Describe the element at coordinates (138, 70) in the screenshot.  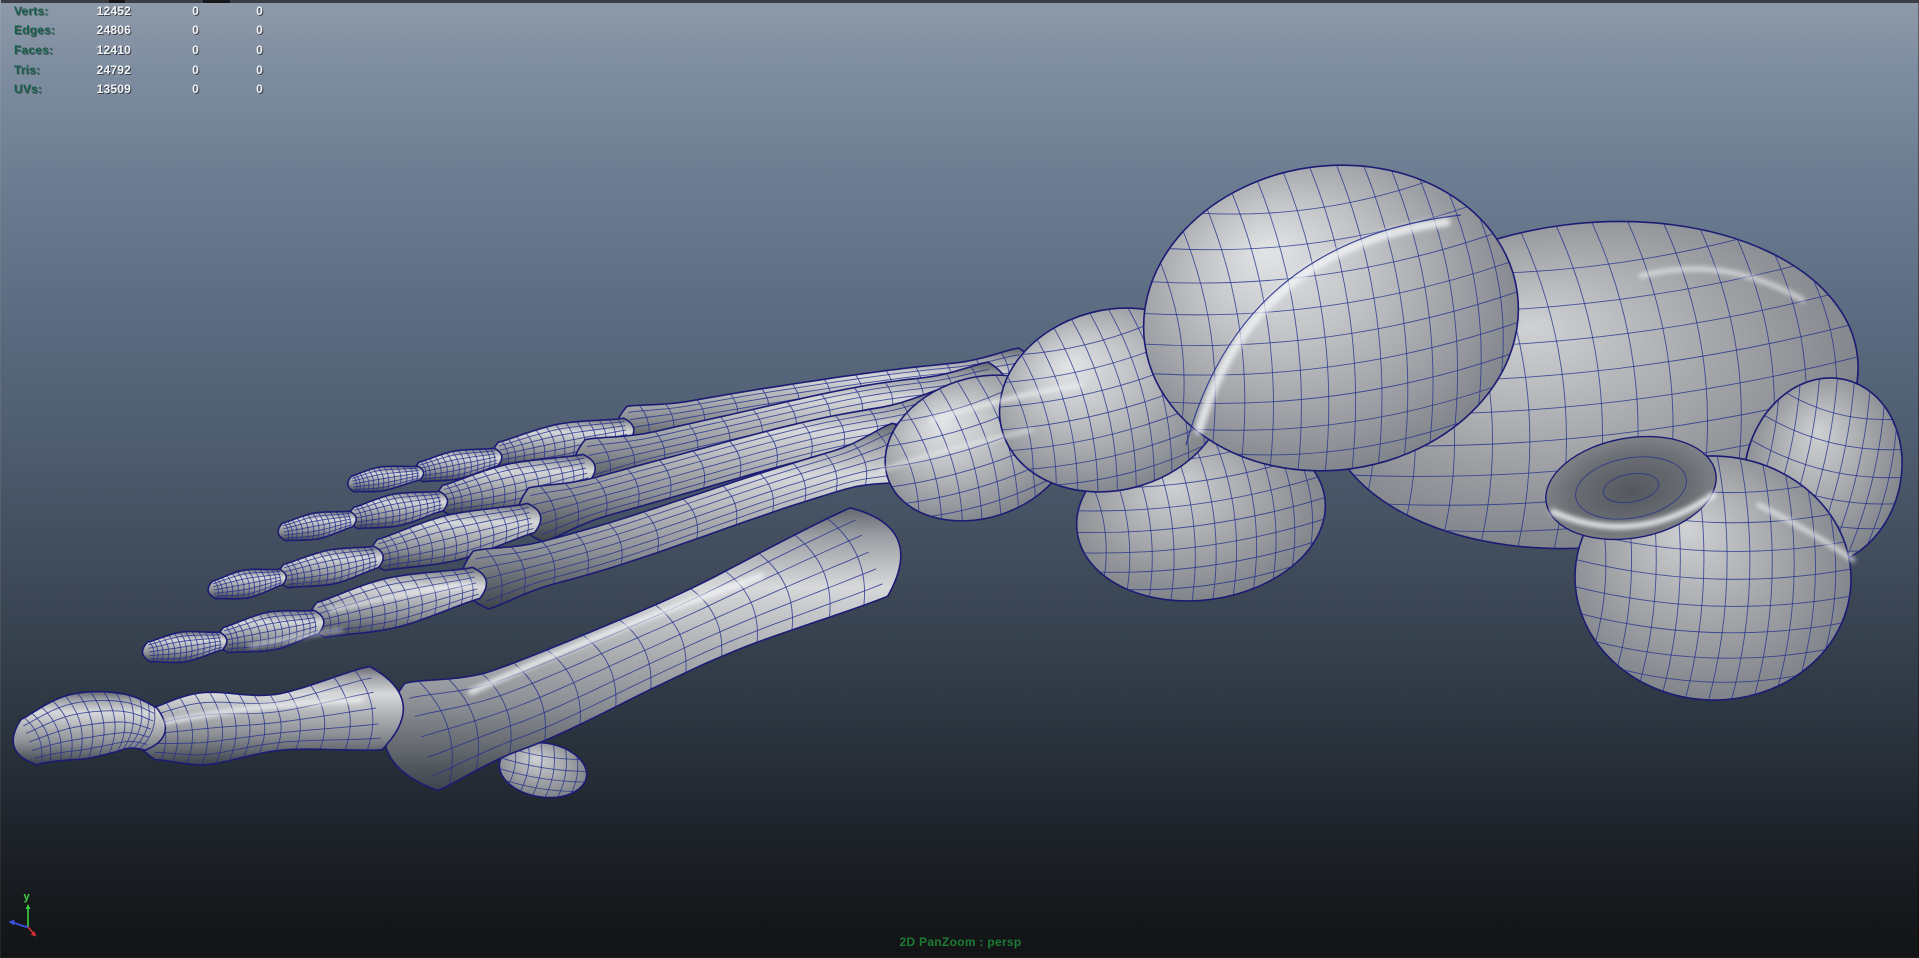
I see `hud-row: Tris: 24792 0 0` at that location.